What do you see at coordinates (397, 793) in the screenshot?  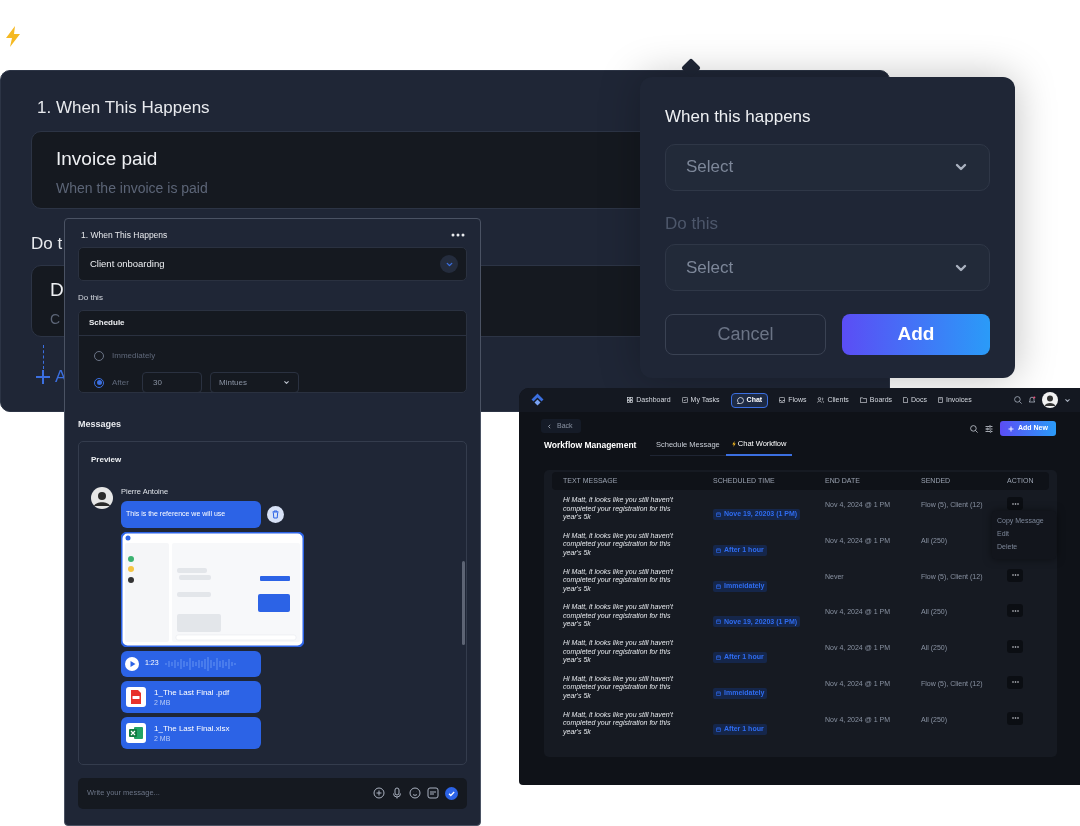 I see `microphone-icon` at bounding box center [397, 793].